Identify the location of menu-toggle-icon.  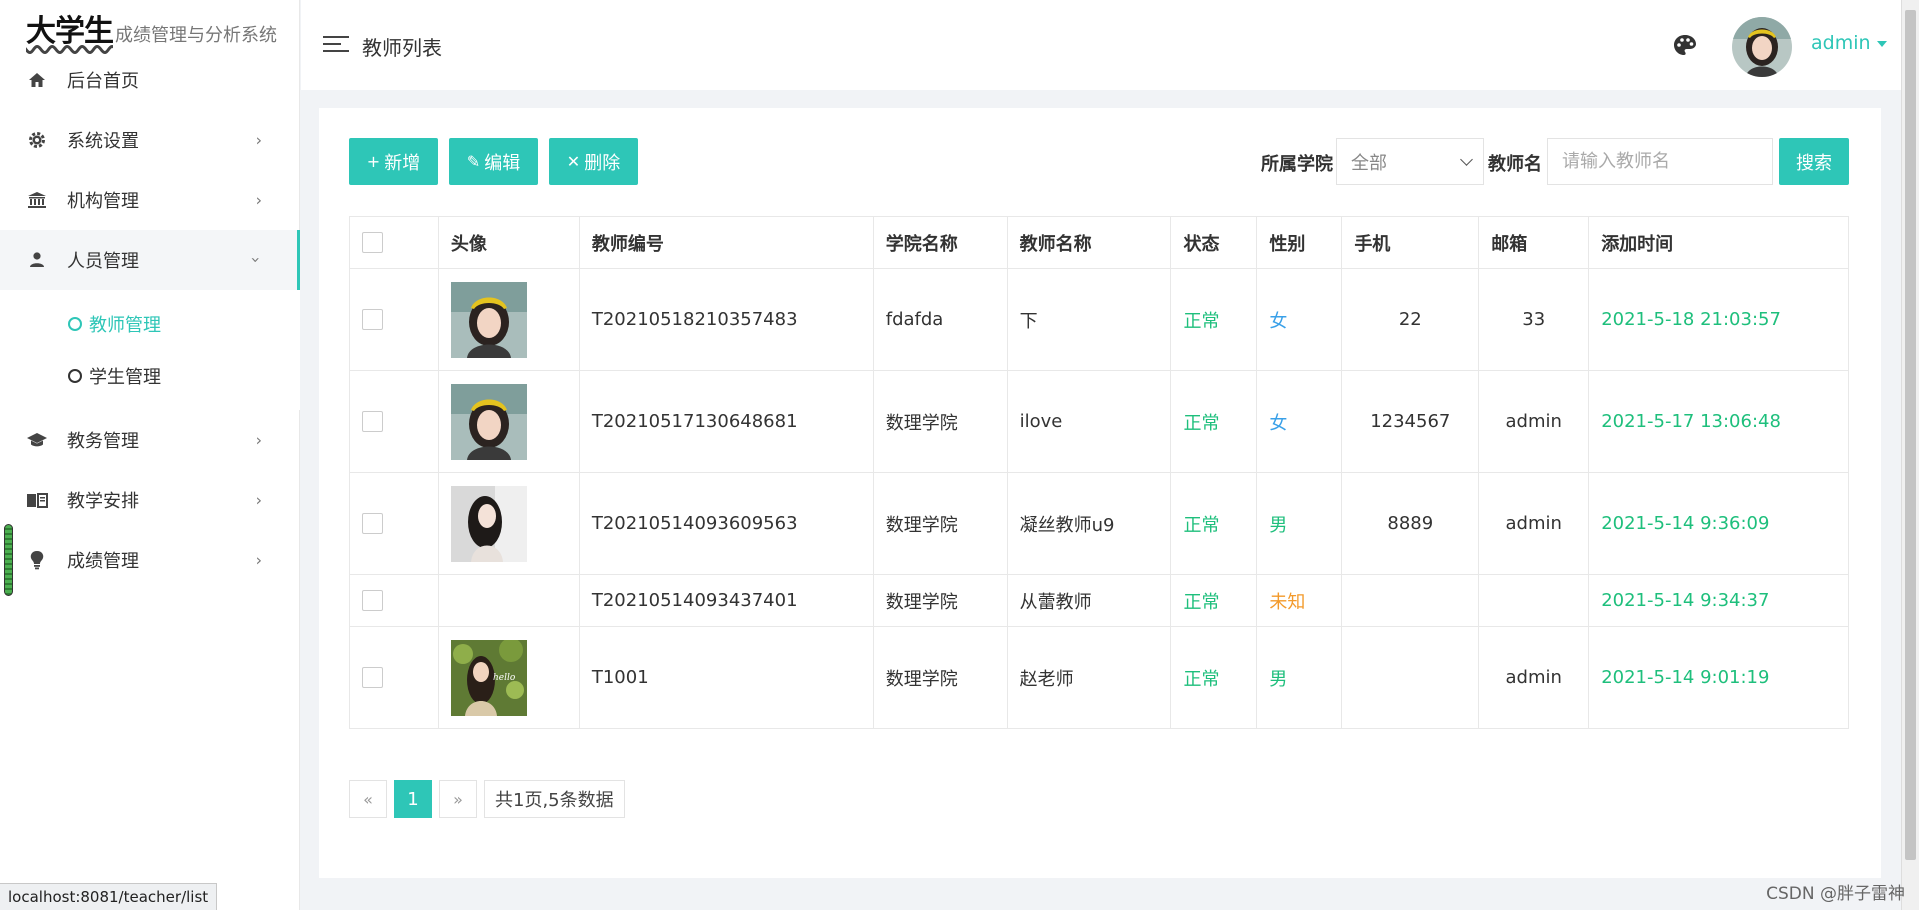
(336, 44).